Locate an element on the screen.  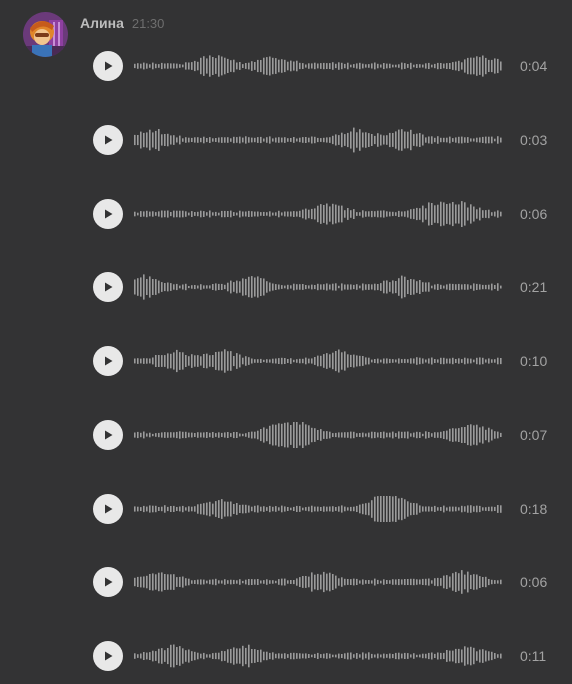
voice-message: 0:04 is located at coordinates (328, 66).